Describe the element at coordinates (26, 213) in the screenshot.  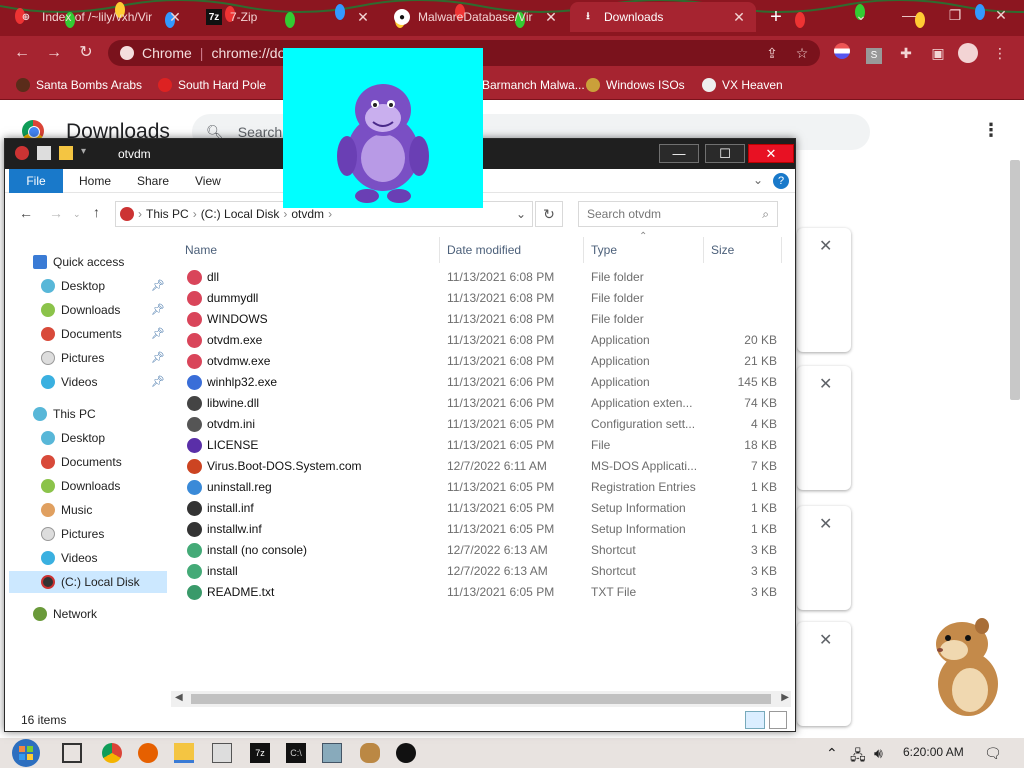
I see `back-arrow-icon: ←` at that location.